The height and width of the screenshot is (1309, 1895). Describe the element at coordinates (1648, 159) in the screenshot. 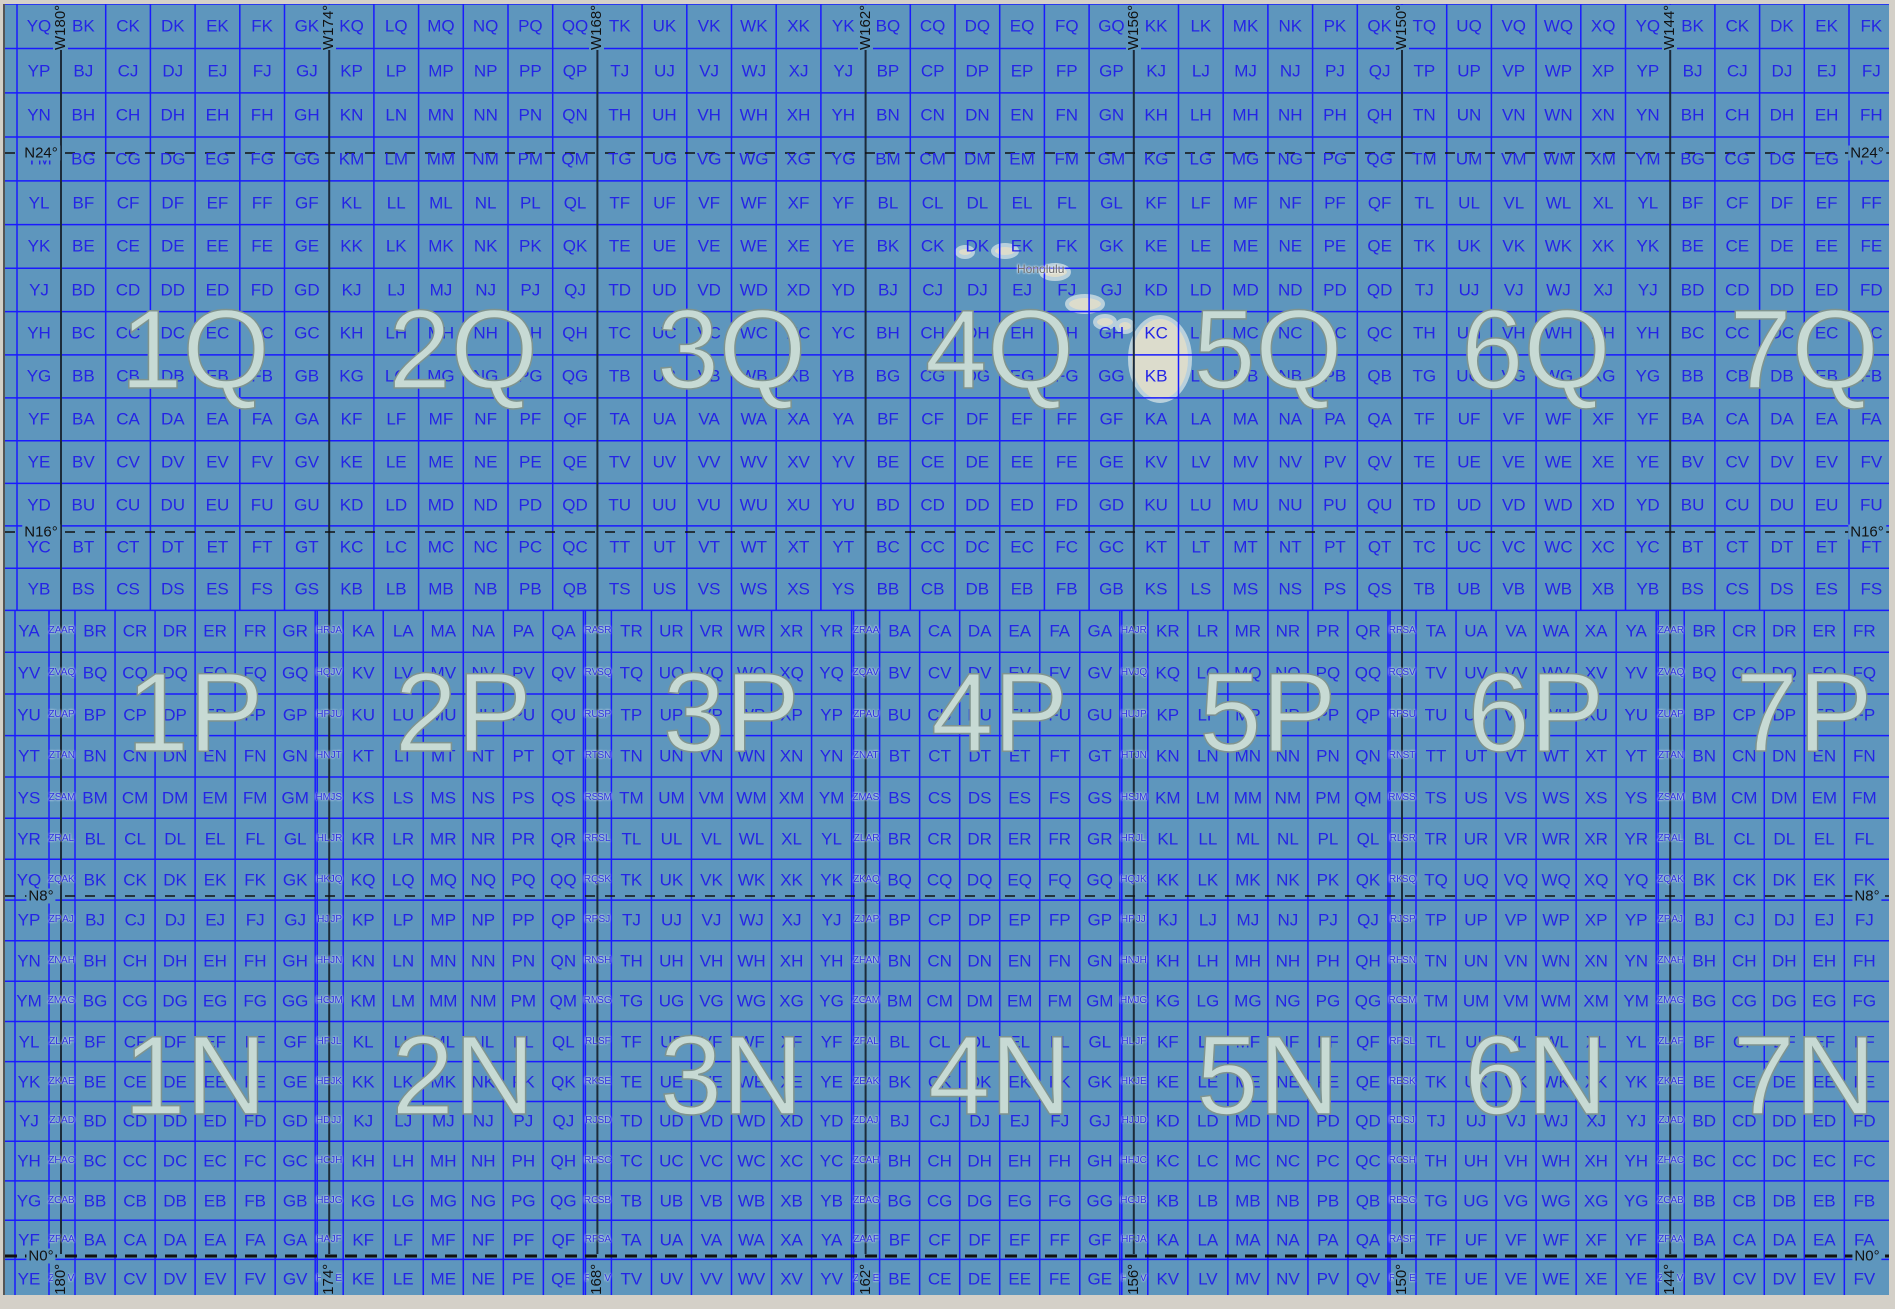

I see `grid-square-label: YM` at that location.